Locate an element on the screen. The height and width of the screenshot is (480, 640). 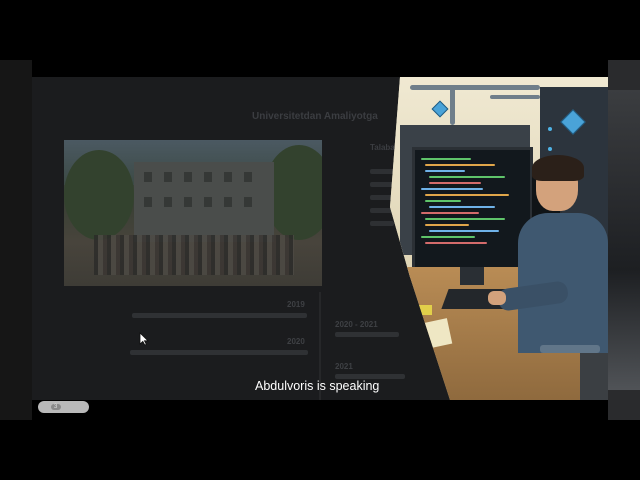
slide-title: Universitetdan Amaliyotga is located at coordinates (315, 116).